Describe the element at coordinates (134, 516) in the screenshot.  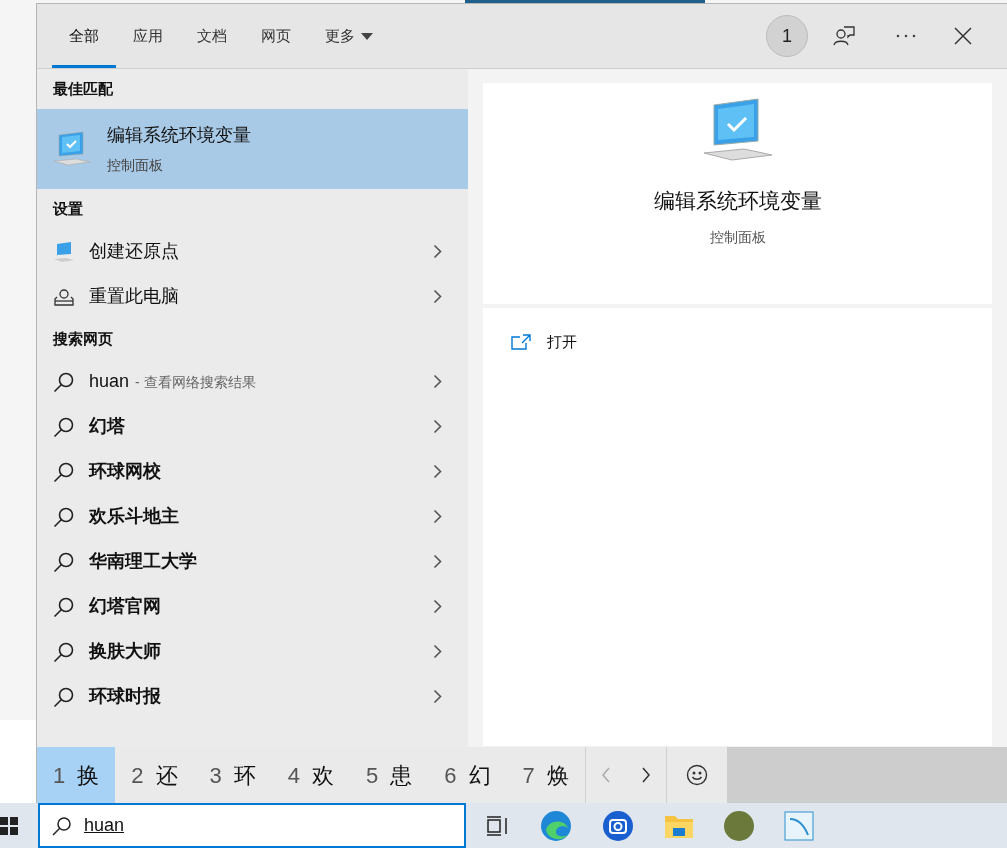
I see `suggestion-text: 欢乐斗地主` at that location.